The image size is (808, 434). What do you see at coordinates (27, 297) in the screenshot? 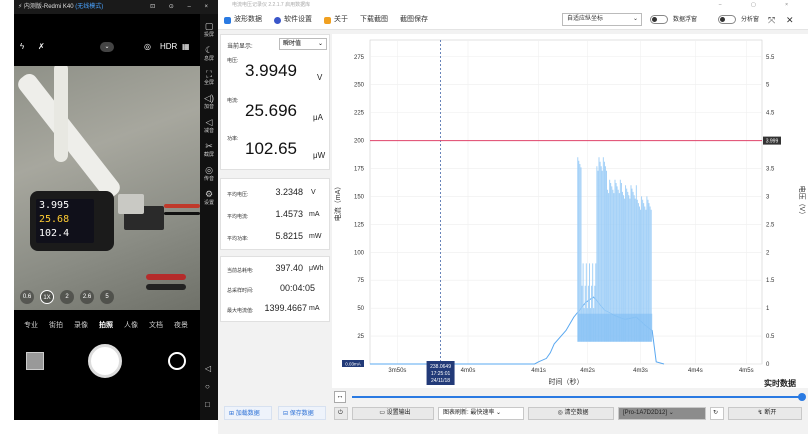
I see `zoom-option: 0.6` at bounding box center [27, 297].